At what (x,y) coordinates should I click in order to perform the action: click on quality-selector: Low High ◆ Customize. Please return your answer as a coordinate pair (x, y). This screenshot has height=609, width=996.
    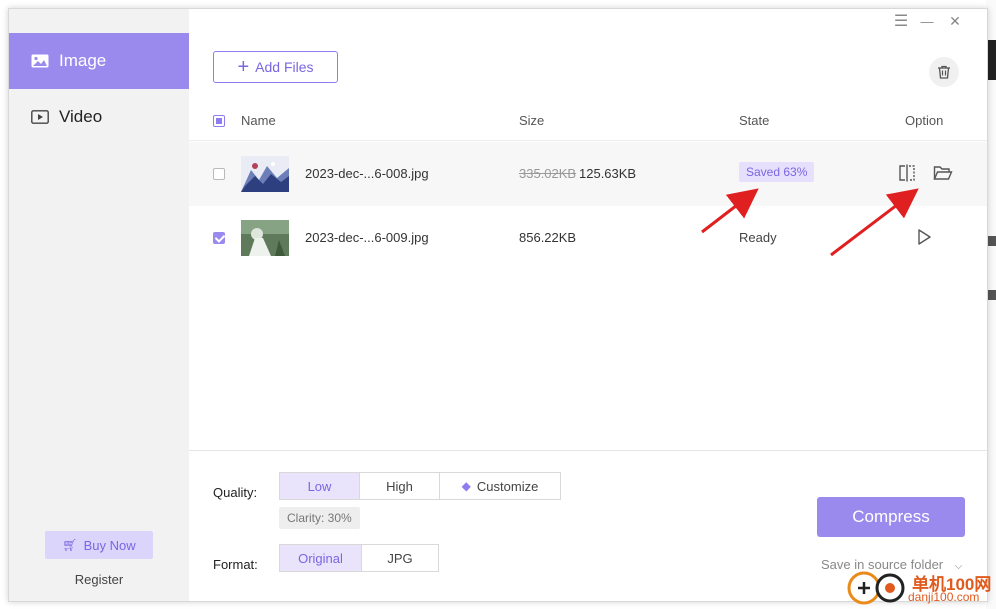
    Looking at the image, I should click on (420, 486).